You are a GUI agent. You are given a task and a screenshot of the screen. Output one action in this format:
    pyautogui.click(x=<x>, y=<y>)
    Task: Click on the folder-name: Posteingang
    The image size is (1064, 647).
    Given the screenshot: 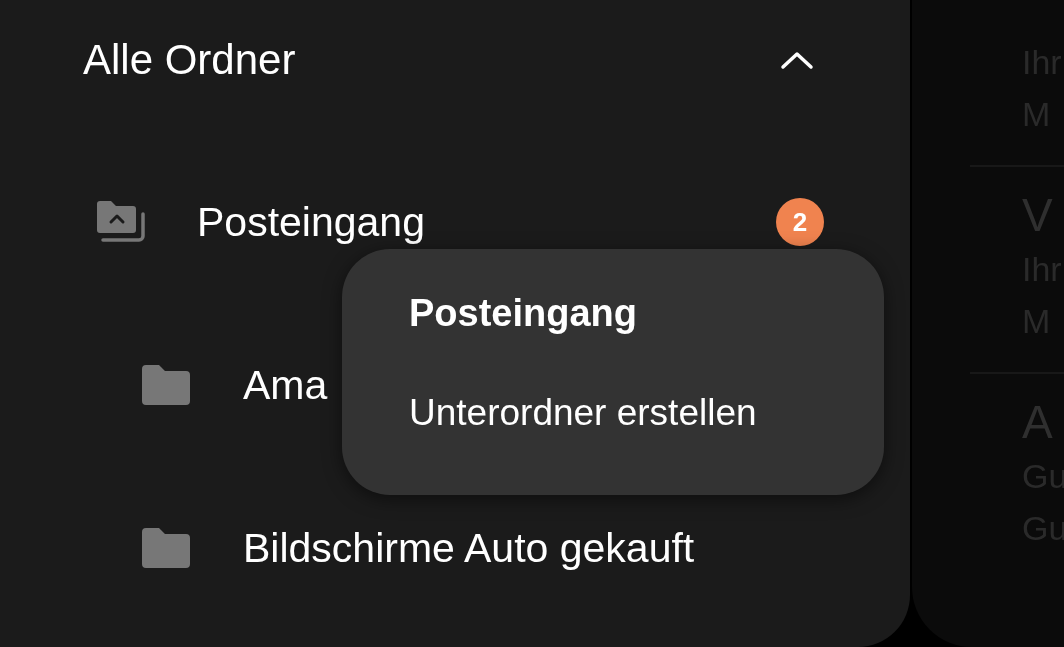 What is the action you would take?
    pyautogui.click(x=311, y=222)
    